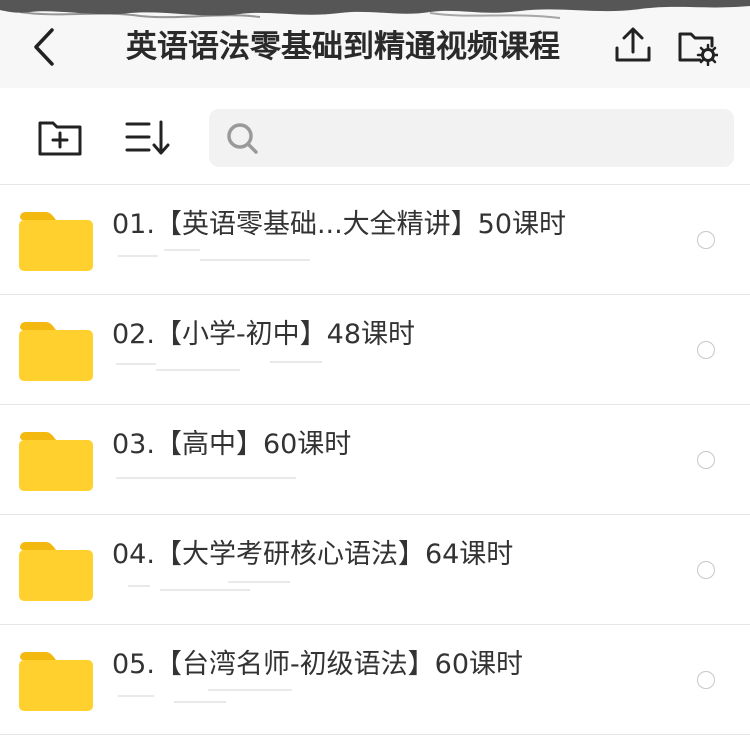  I want to click on folder-title: 02.【小学-初中】48课时, so click(264, 334).